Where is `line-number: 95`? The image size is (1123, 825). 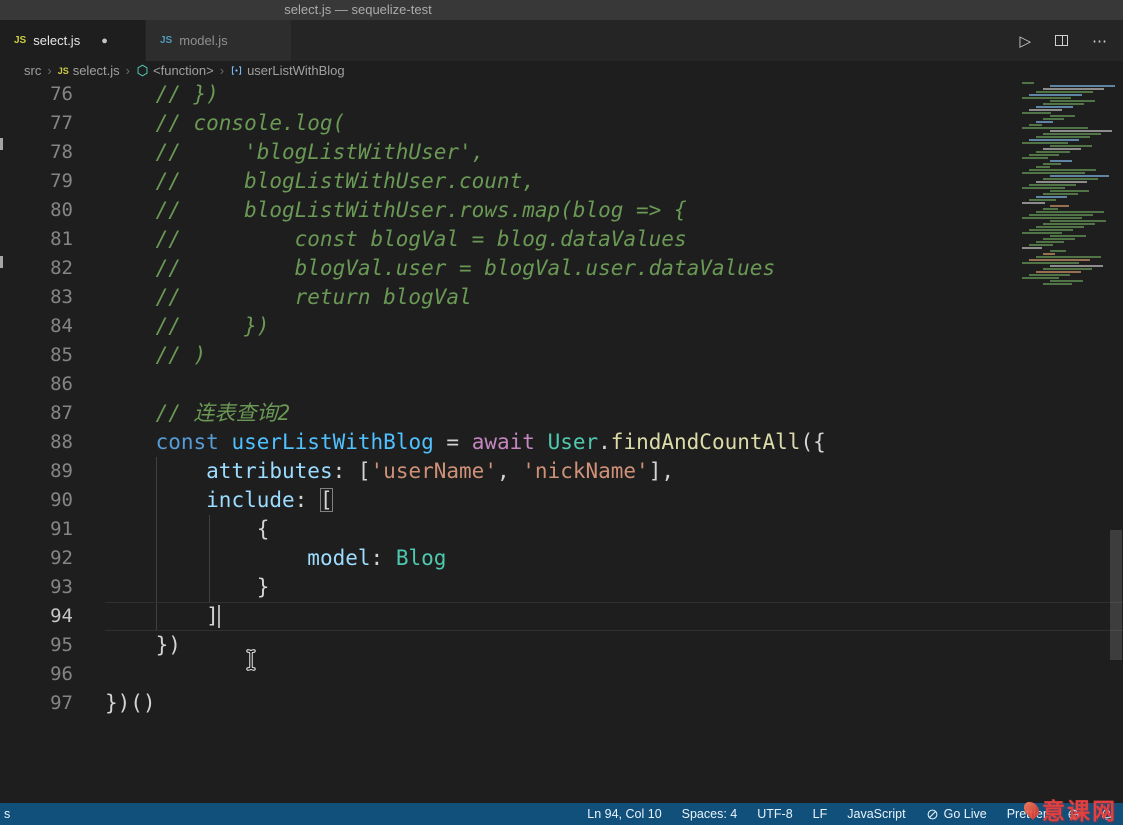
line-number: 95 is located at coordinates (61, 645).